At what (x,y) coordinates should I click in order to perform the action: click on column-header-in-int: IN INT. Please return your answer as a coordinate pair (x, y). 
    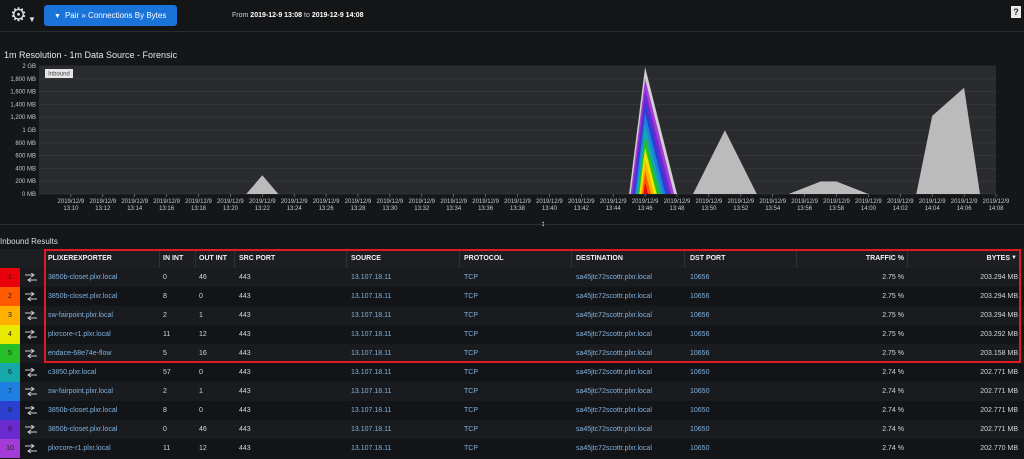
    Looking at the image, I should click on (178, 258).